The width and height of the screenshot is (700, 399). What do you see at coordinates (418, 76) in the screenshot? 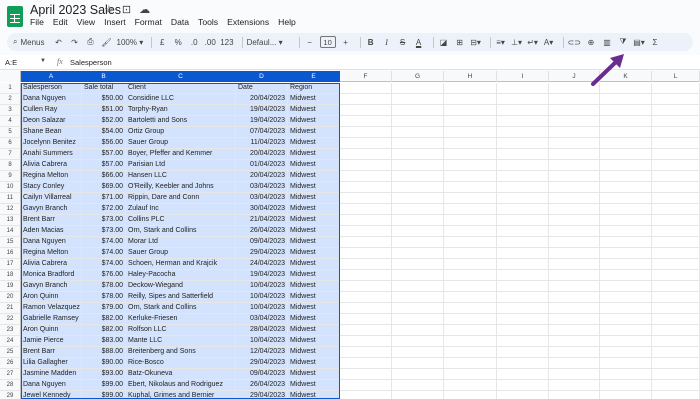
I see `column-header-g: G` at bounding box center [418, 76].